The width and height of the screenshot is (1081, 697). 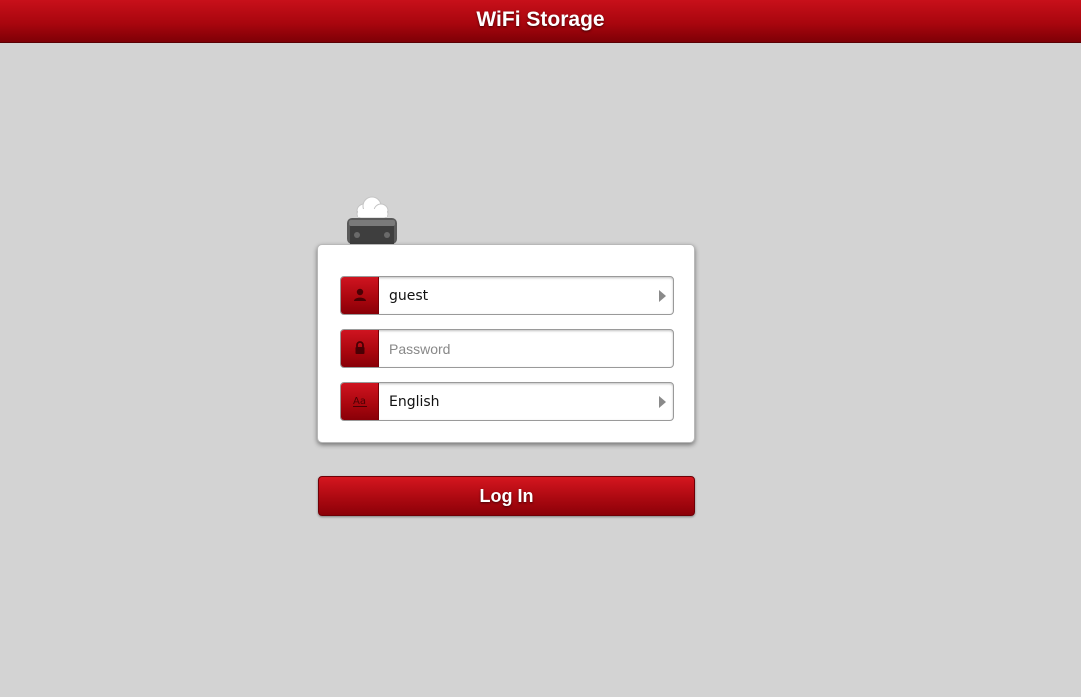 What do you see at coordinates (409, 296) in the screenshot?
I see `username-value: guest` at bounding box center [409, 296].